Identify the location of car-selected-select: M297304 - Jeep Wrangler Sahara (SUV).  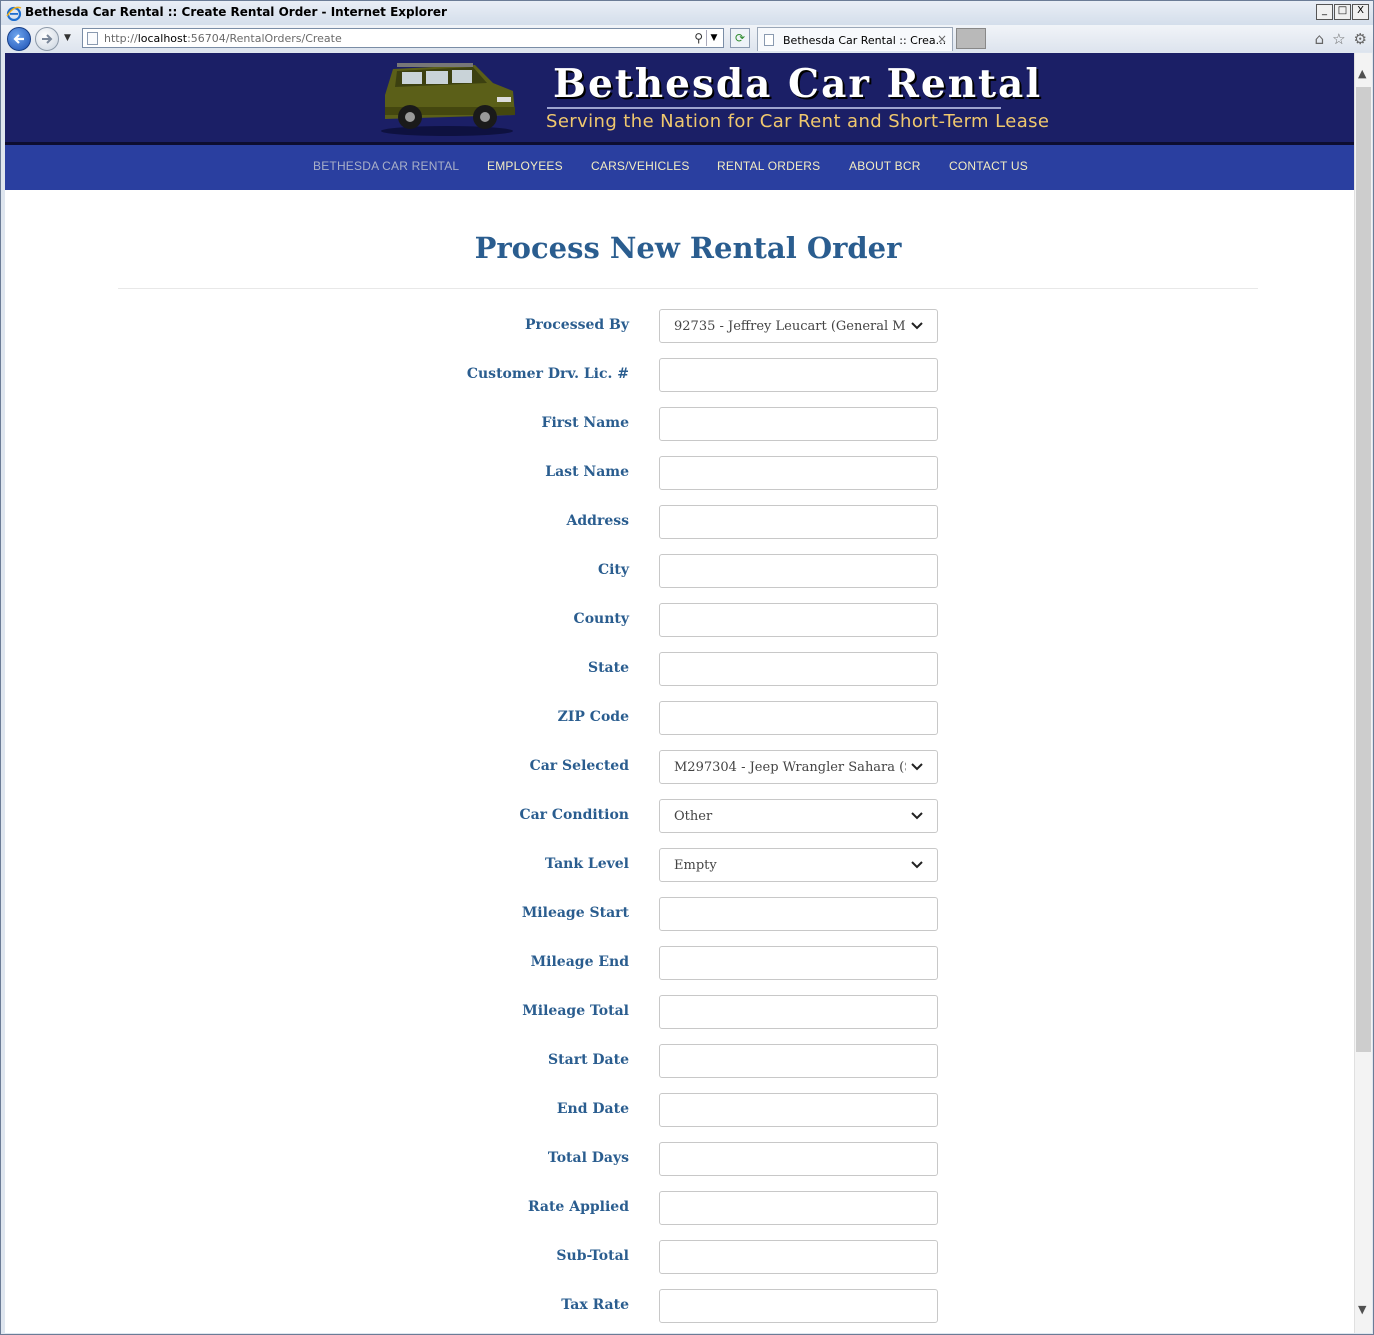
(798, 767).